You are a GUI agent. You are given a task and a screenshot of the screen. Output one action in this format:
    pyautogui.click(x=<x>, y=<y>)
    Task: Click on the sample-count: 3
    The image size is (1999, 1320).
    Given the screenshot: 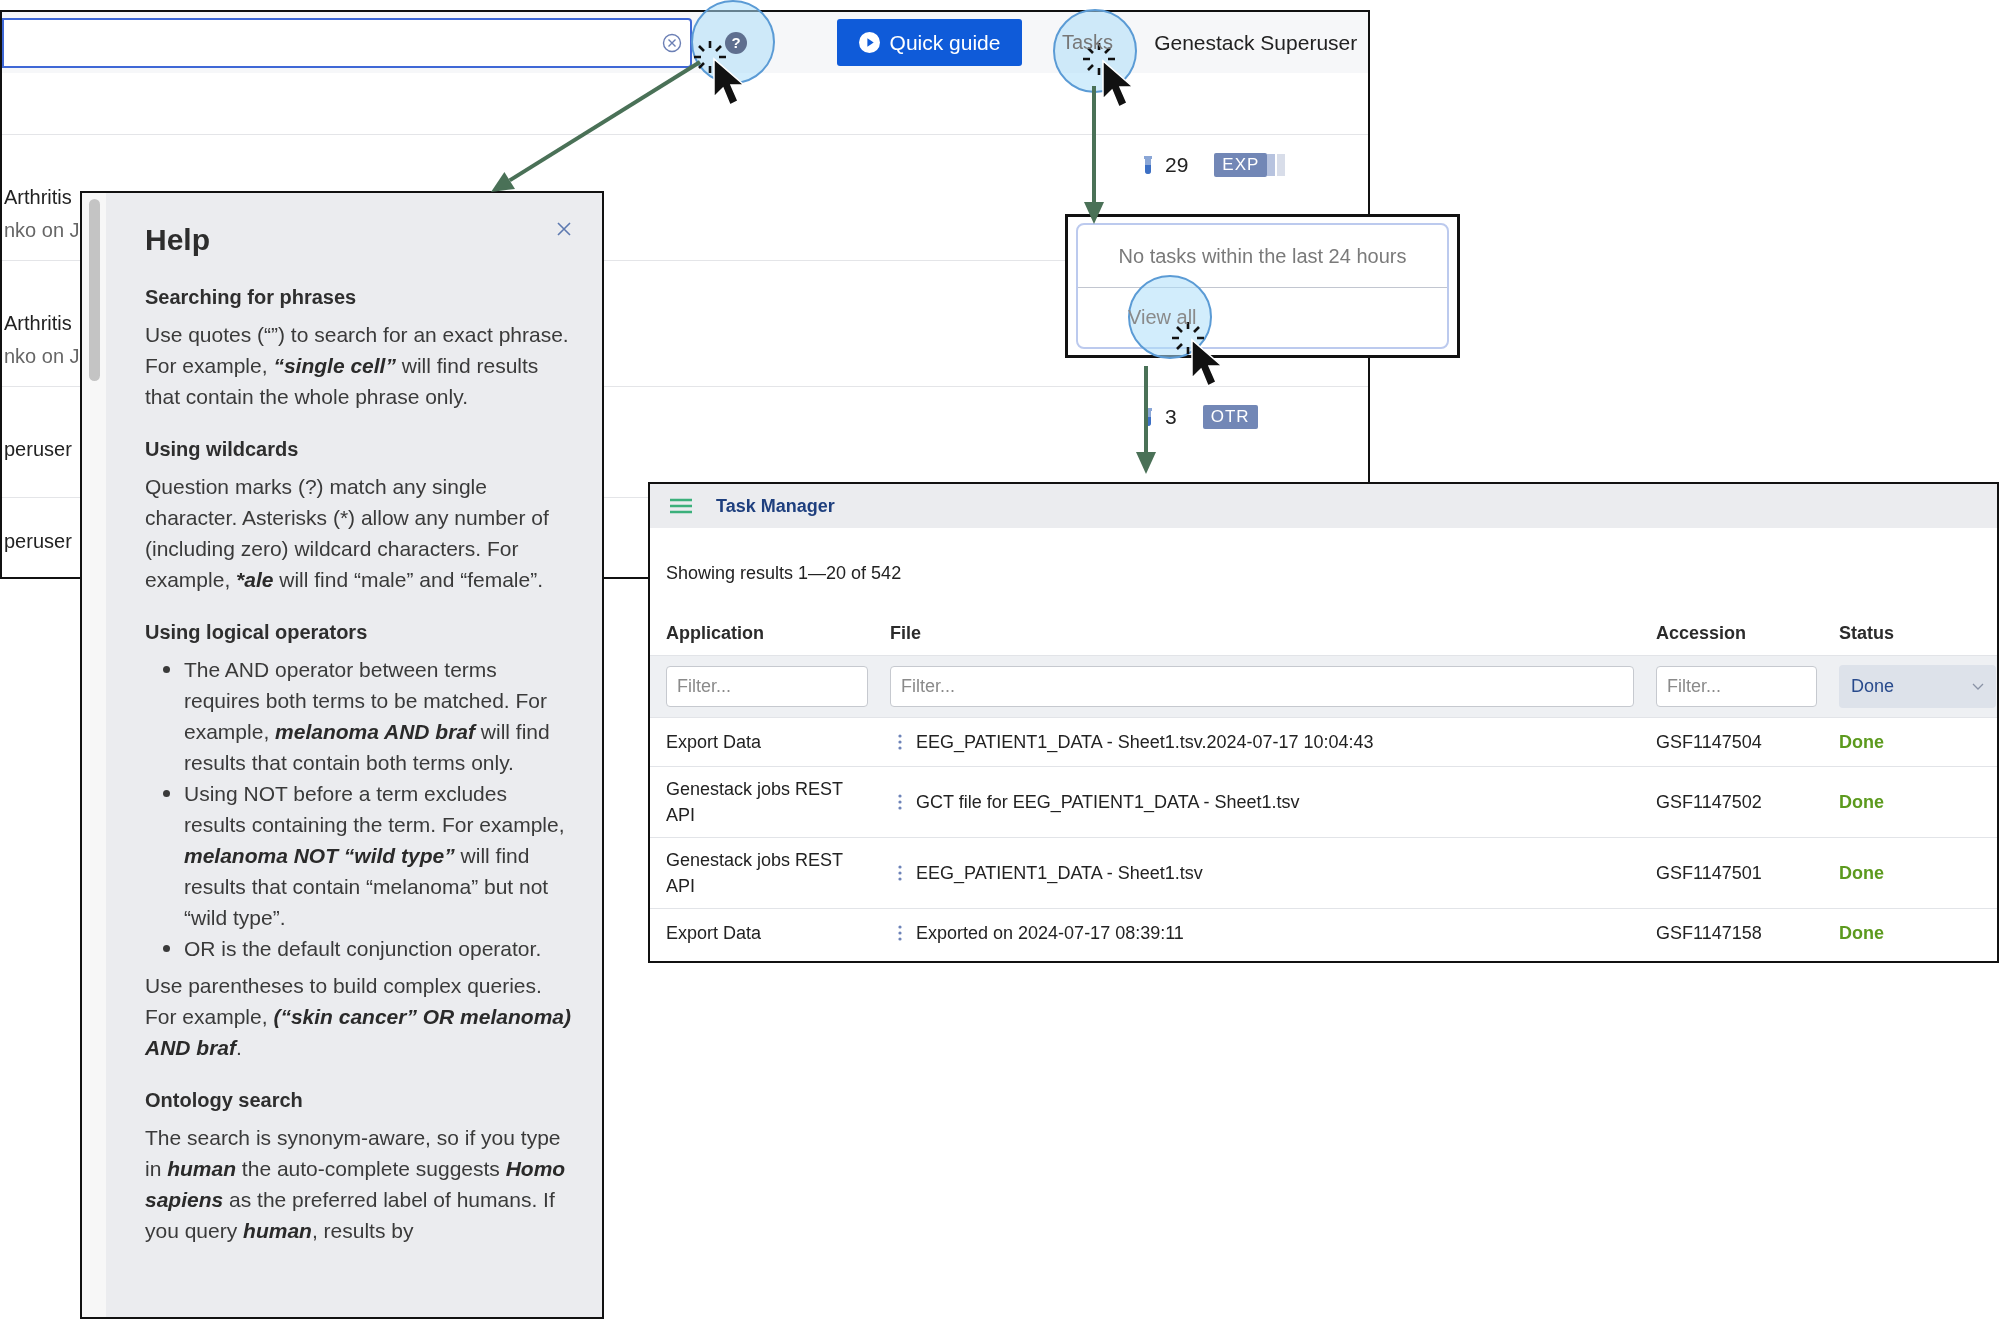 What is the action you would take?
    pyautogui.click(x=1171, y=417)
    